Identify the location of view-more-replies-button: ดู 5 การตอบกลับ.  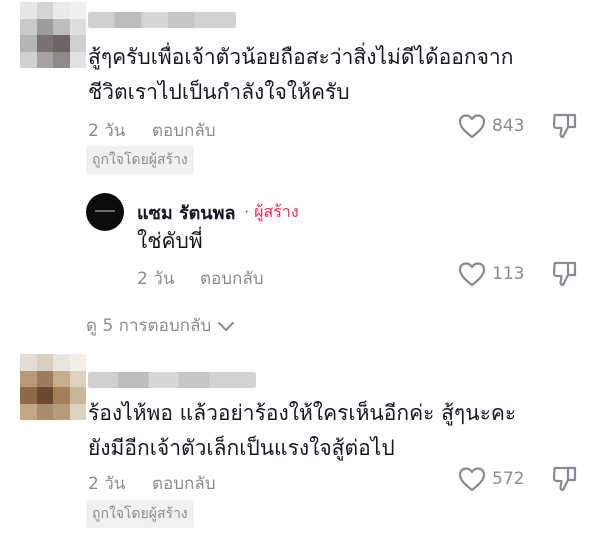
(160, 325).